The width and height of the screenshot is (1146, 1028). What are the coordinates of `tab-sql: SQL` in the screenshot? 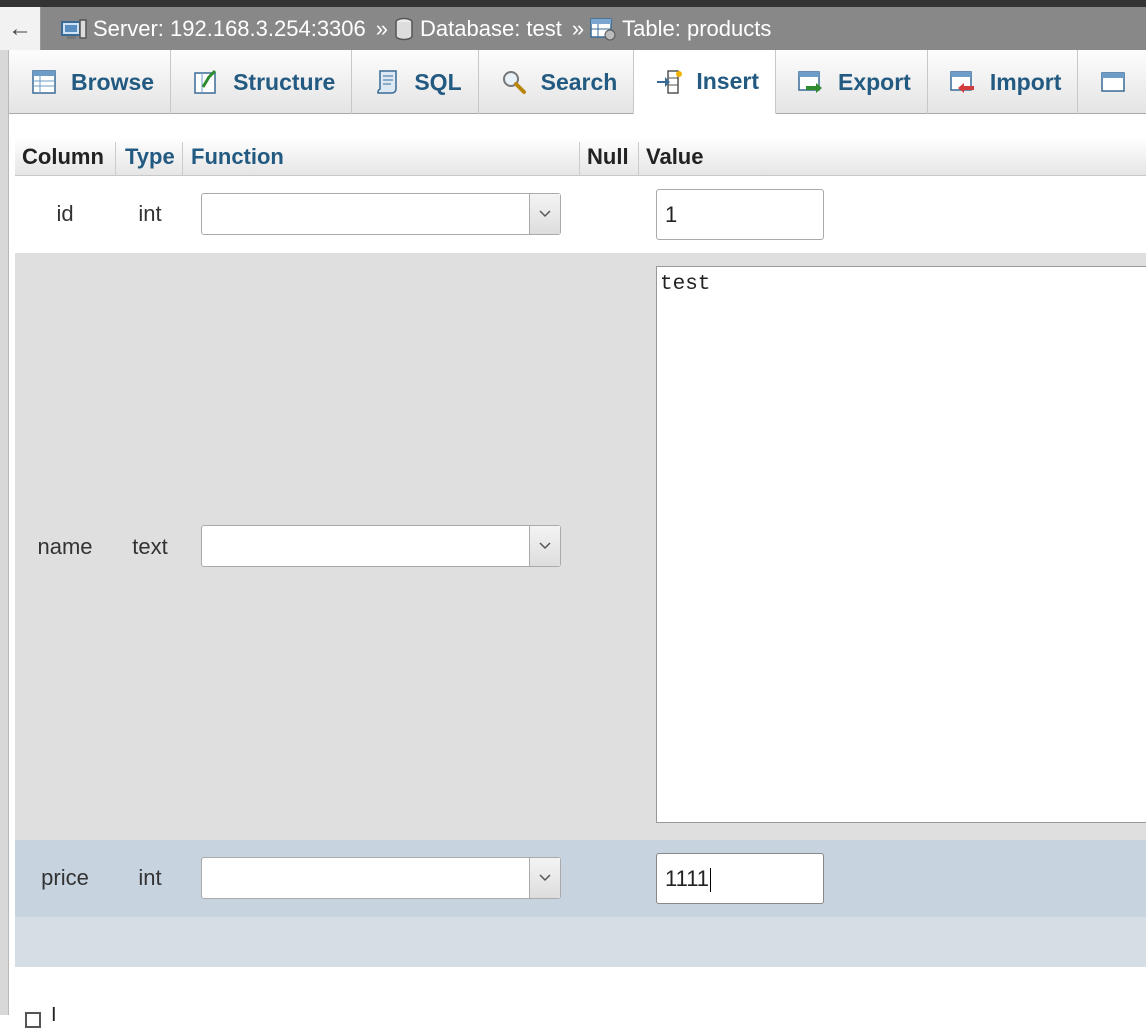 It's located at (415, 82).